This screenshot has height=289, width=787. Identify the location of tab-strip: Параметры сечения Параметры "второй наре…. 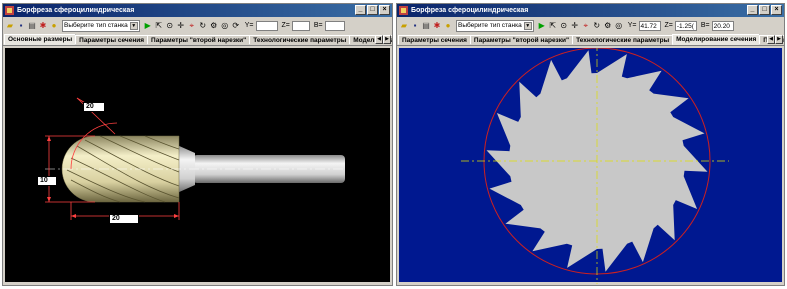
(590, 40).